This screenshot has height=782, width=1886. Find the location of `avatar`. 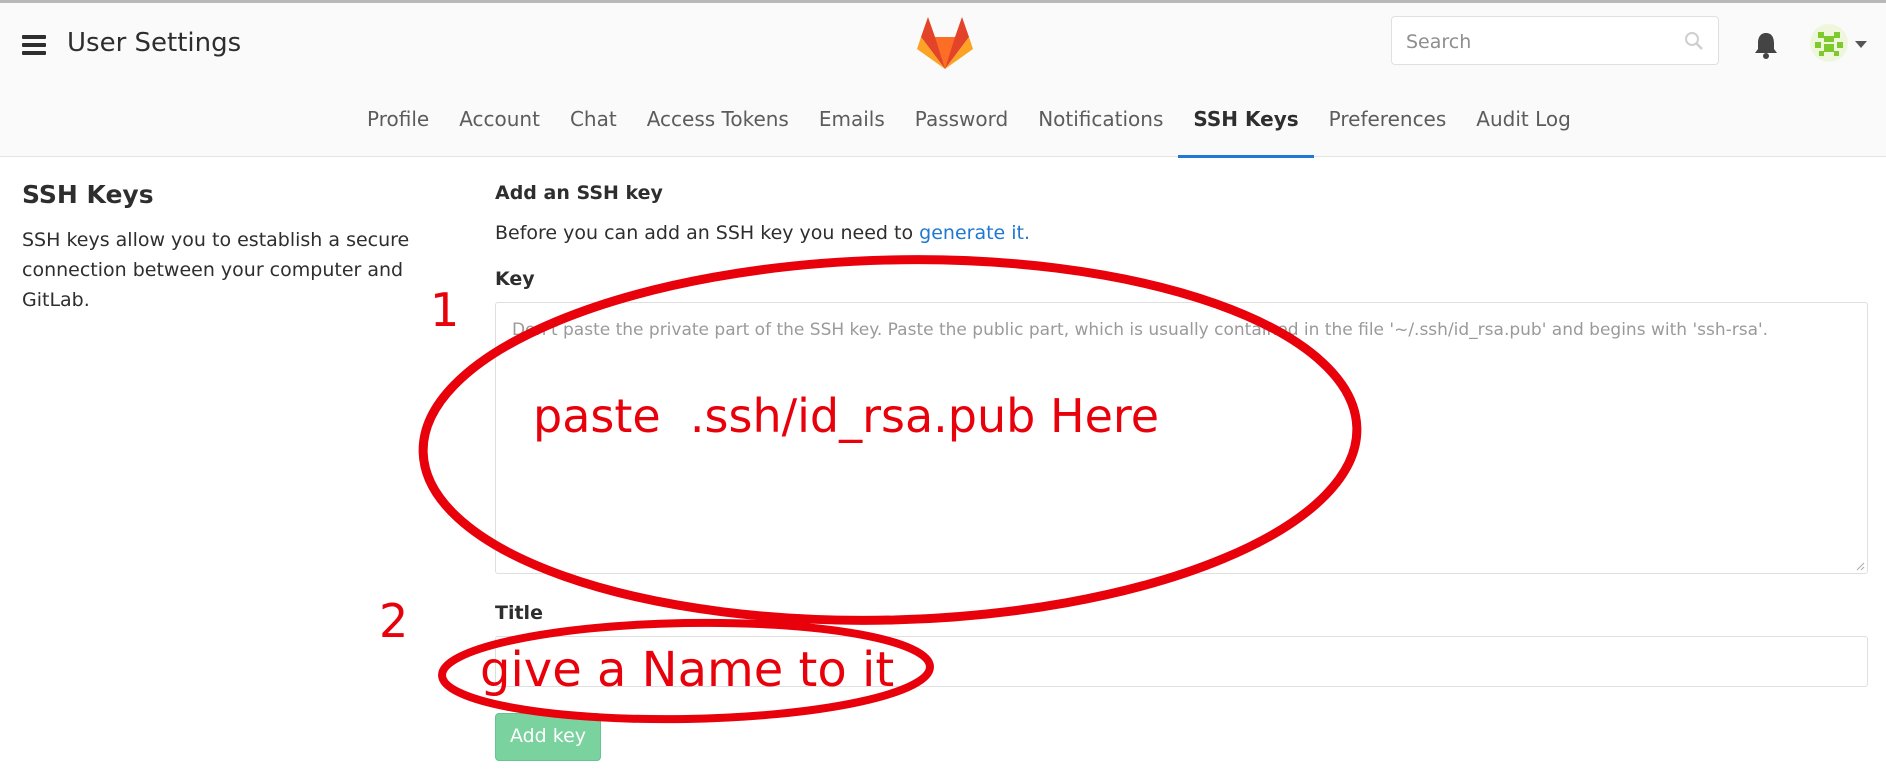

avatar is located at coordinates (1829, 43).